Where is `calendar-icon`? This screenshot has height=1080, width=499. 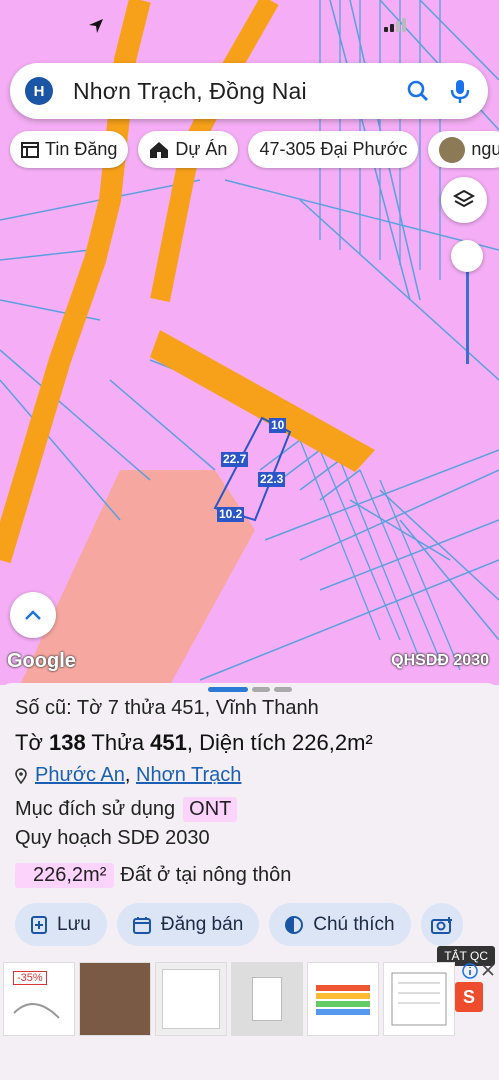 calendar-icon is located at coordinates (141, 925).